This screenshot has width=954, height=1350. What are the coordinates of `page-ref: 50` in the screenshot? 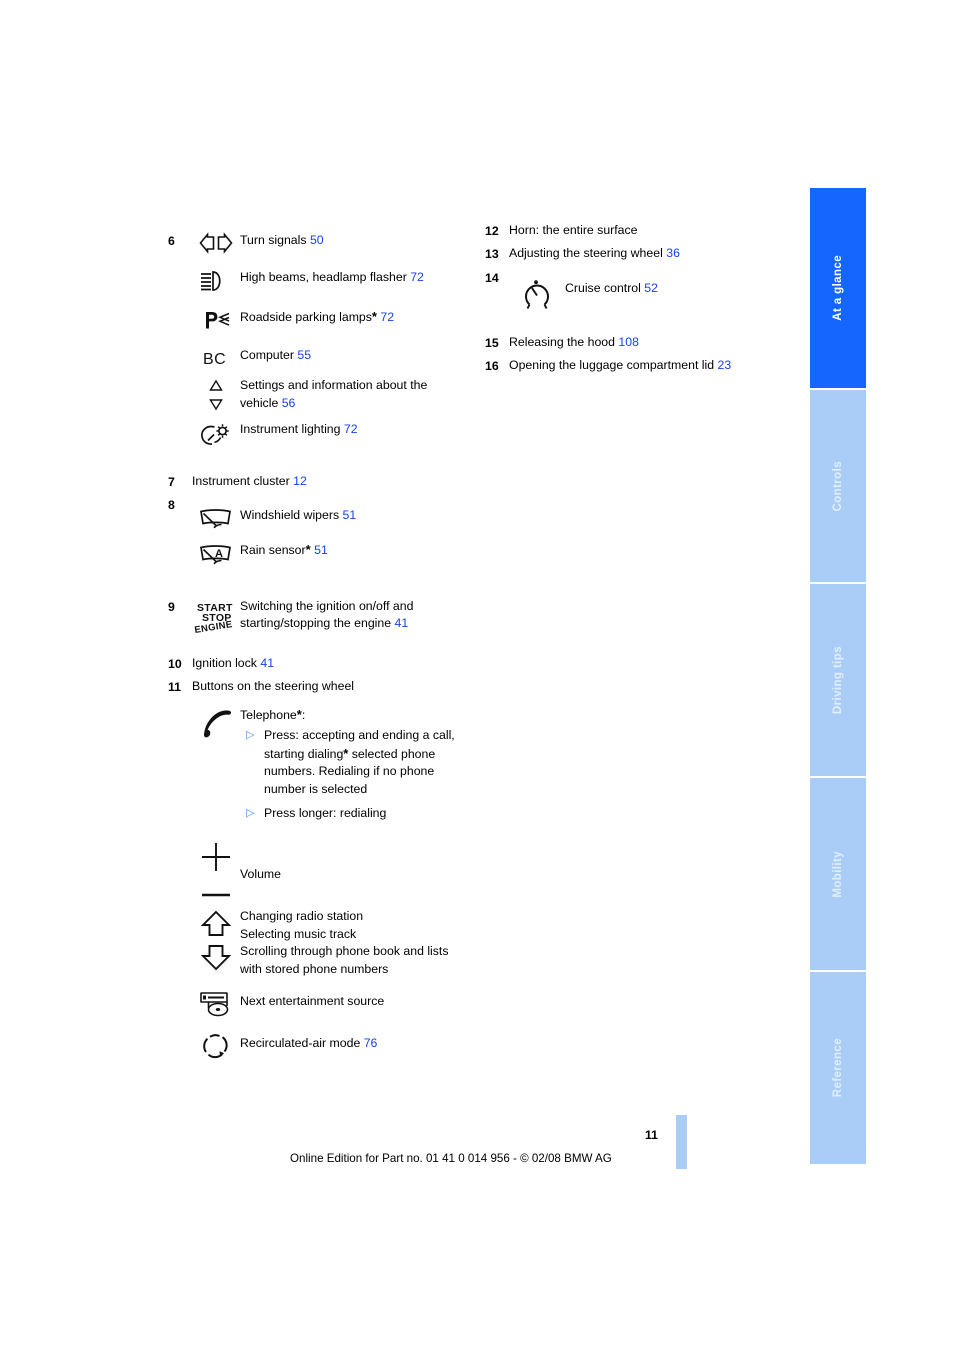 It's located at (317, 240).